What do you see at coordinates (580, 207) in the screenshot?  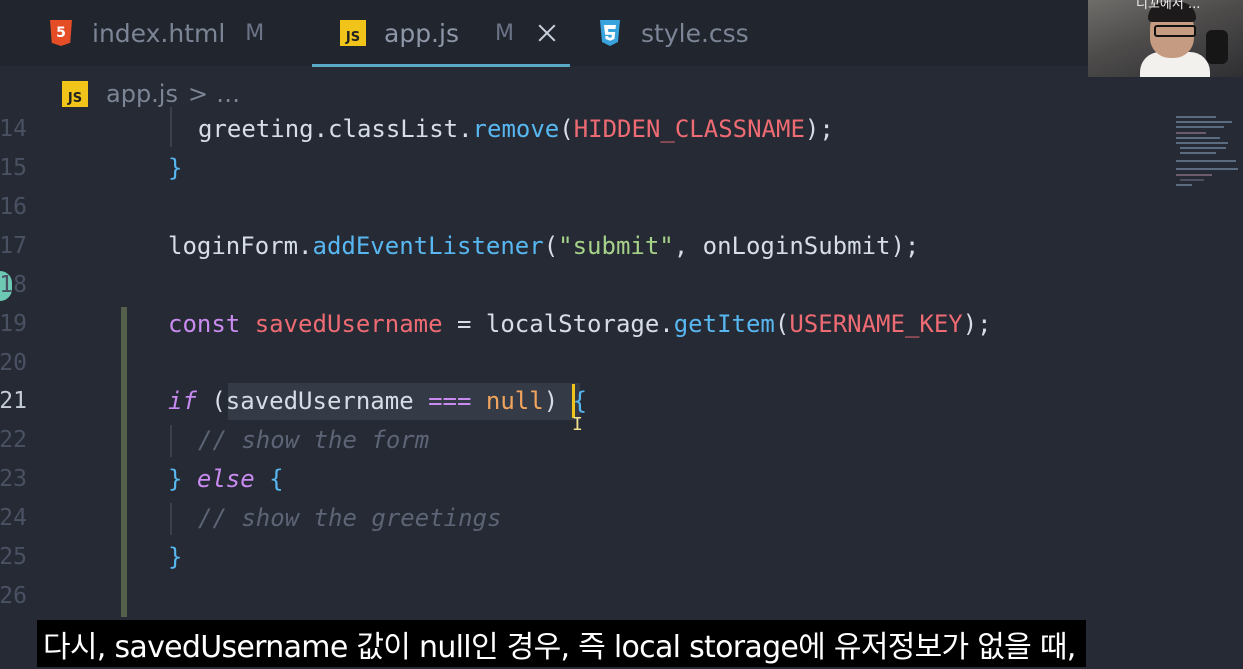 I see `code-line: 16` at bounding box center [580, 207].